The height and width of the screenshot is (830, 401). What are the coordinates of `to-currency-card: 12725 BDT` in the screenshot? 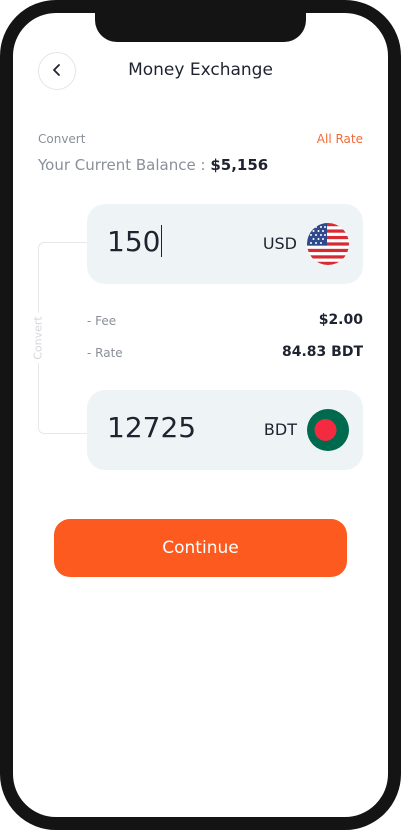 It's located at (225, 430).